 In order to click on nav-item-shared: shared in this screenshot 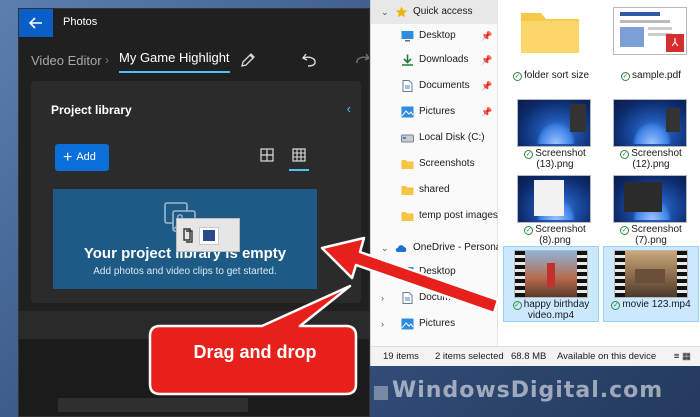, I will do `click(434, 190)`.